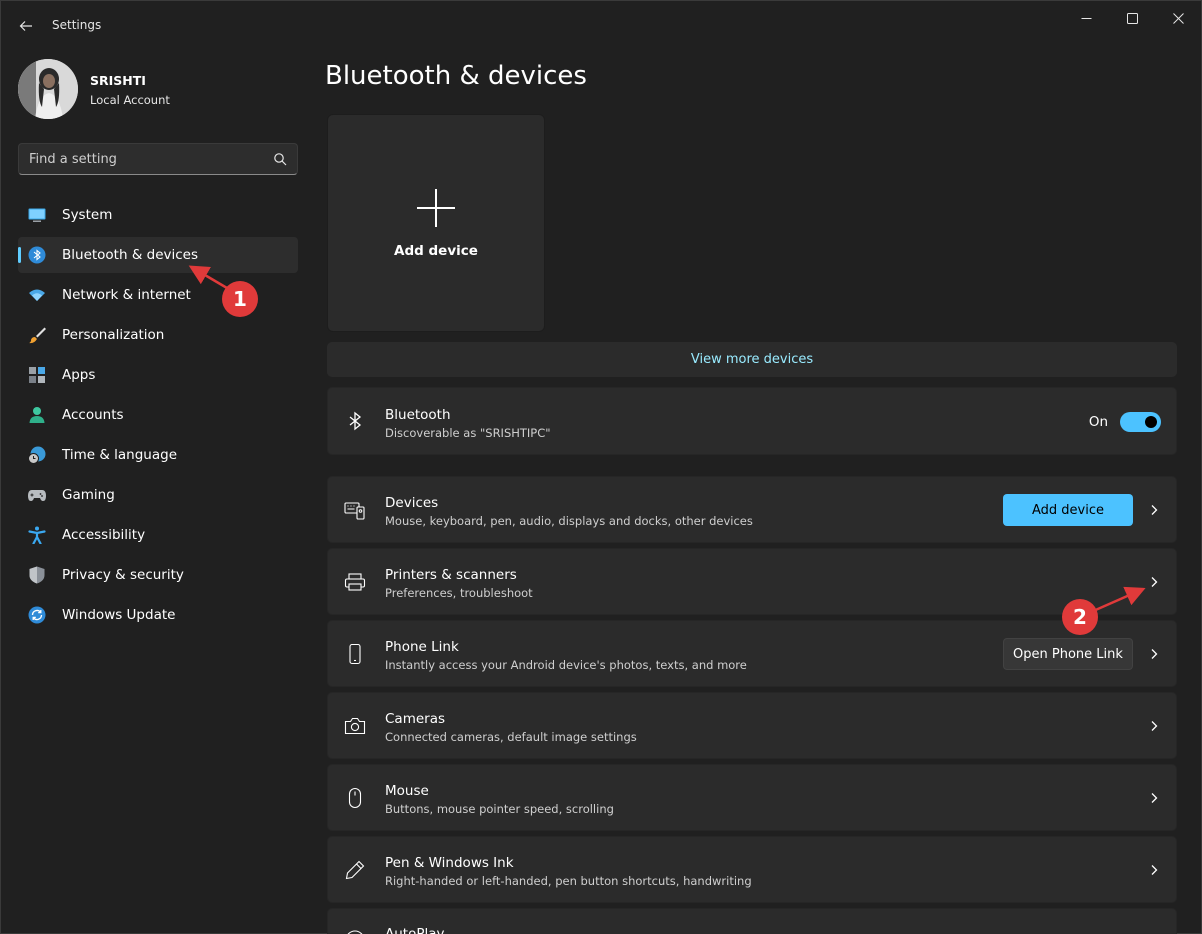 The height and width of the screenshot is (934, 1202). Describe the element at coordinates (355, 870) in the screenshot. I see `pen-icon` at that location.